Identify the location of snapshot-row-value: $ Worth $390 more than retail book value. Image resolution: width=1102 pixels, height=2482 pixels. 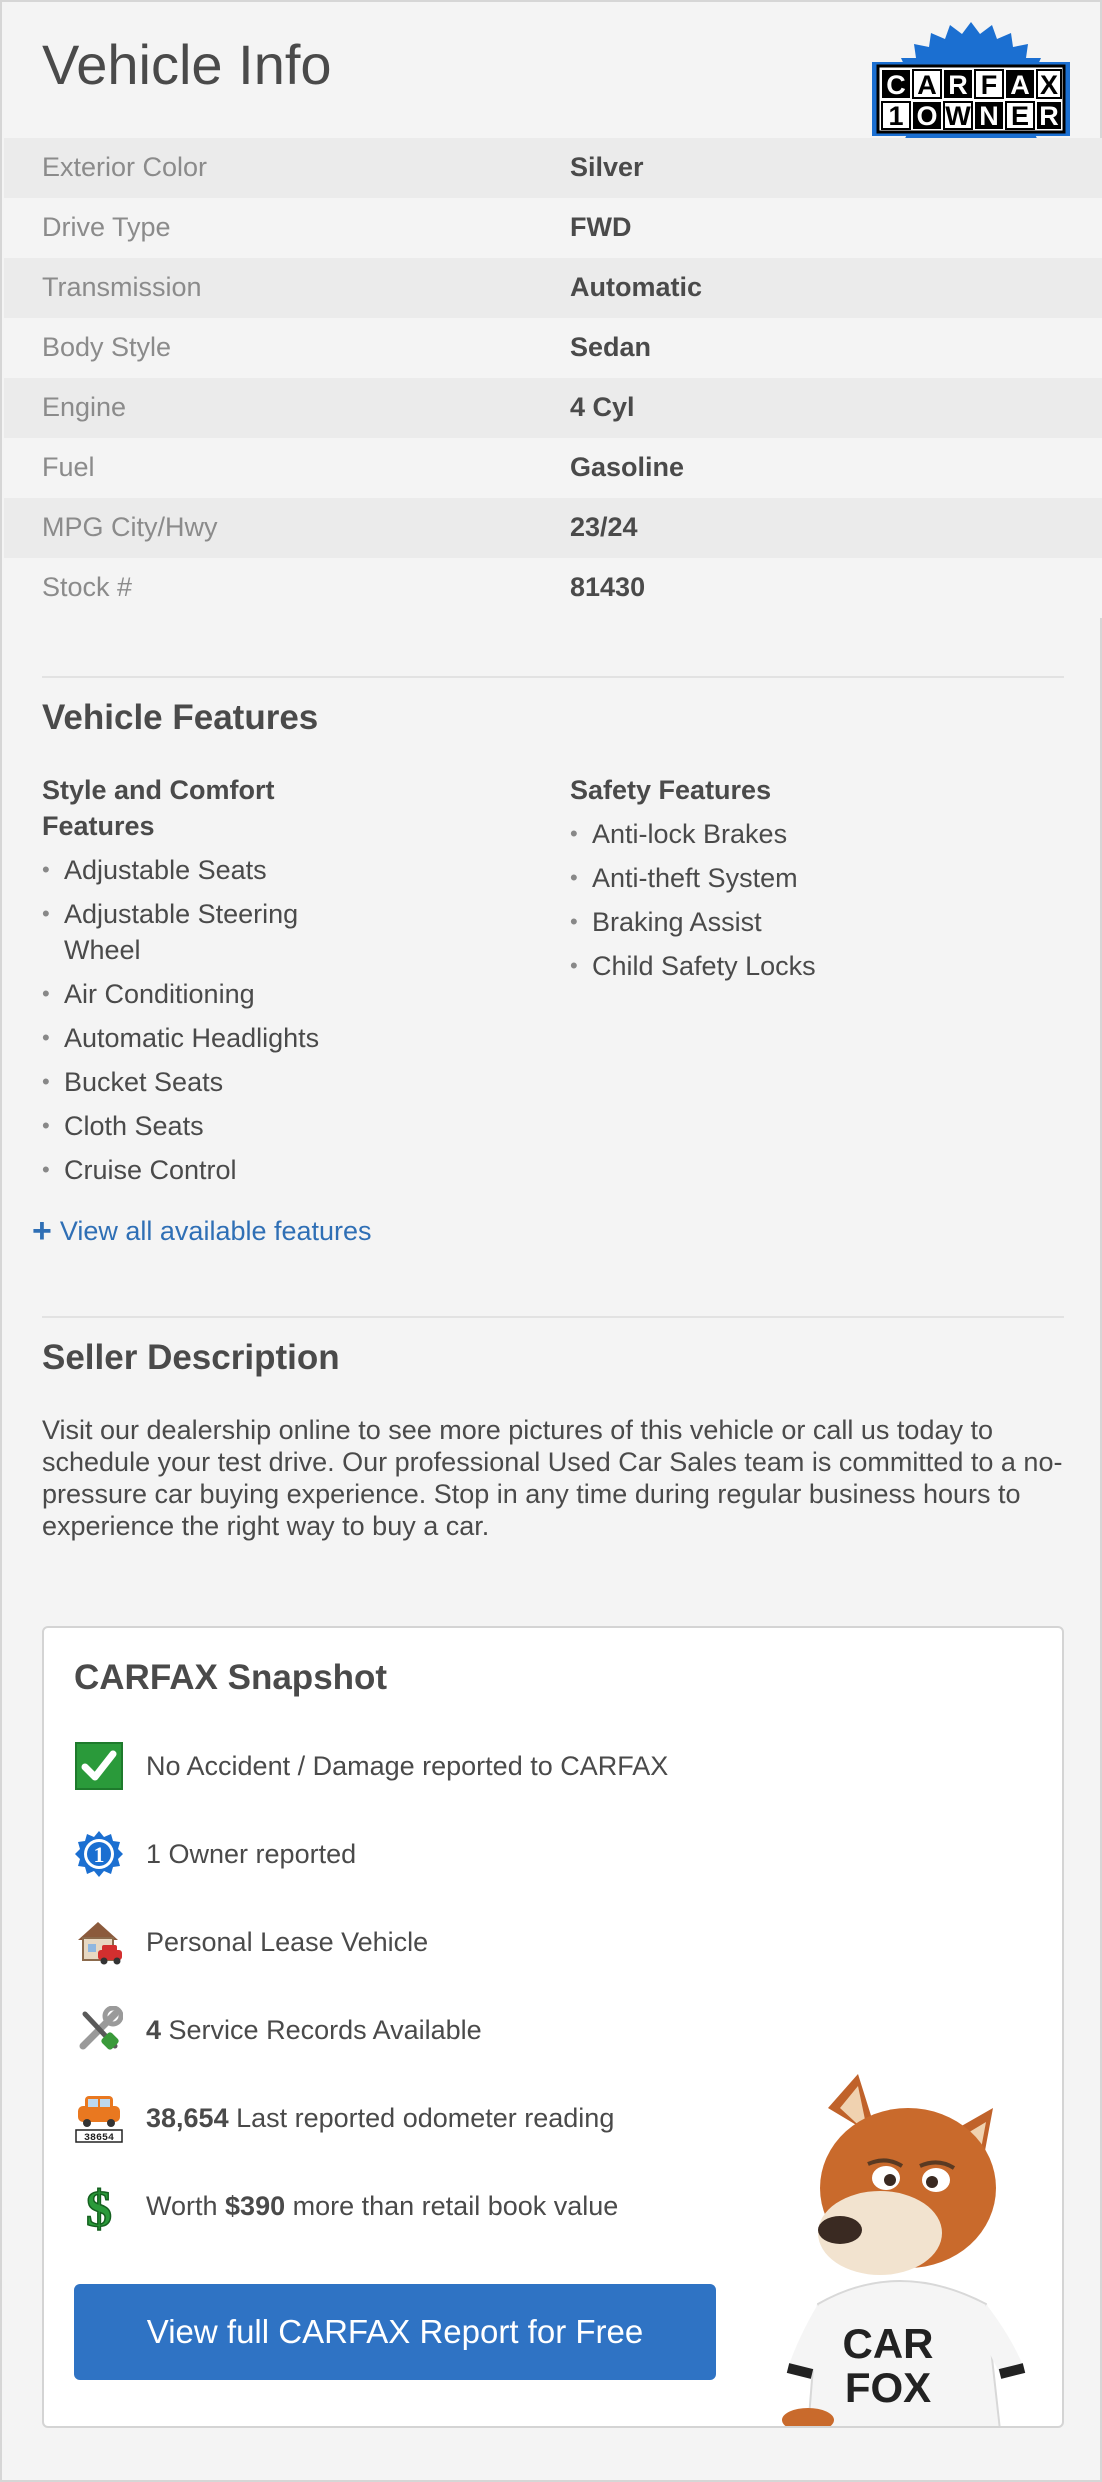
(346, 2206).